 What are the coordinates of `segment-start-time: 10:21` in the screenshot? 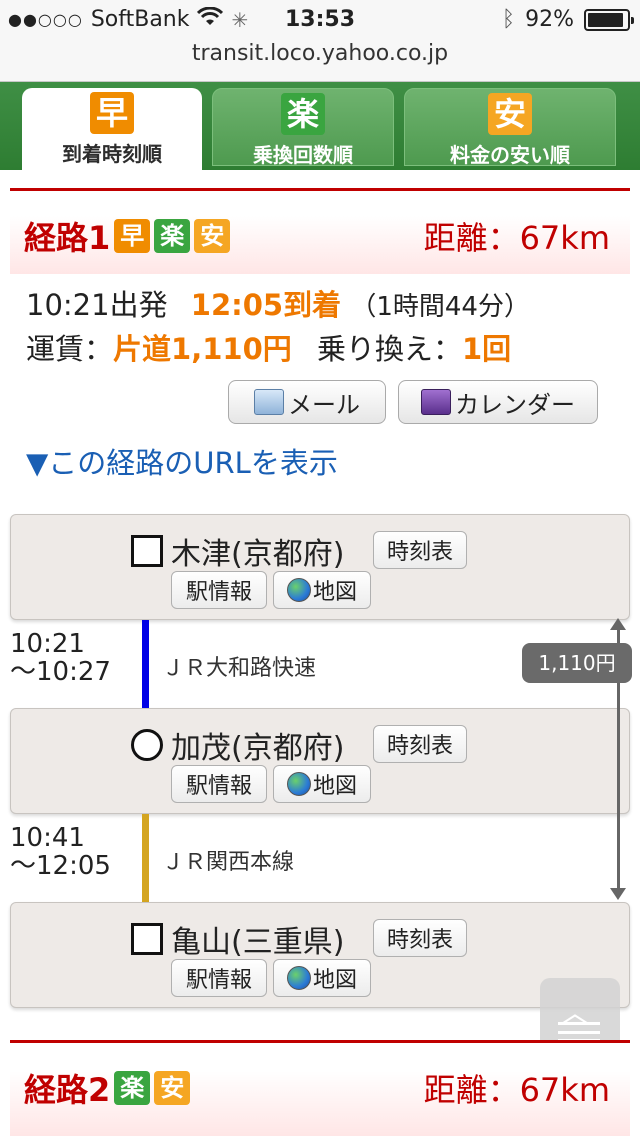 It's located at (47, 644).